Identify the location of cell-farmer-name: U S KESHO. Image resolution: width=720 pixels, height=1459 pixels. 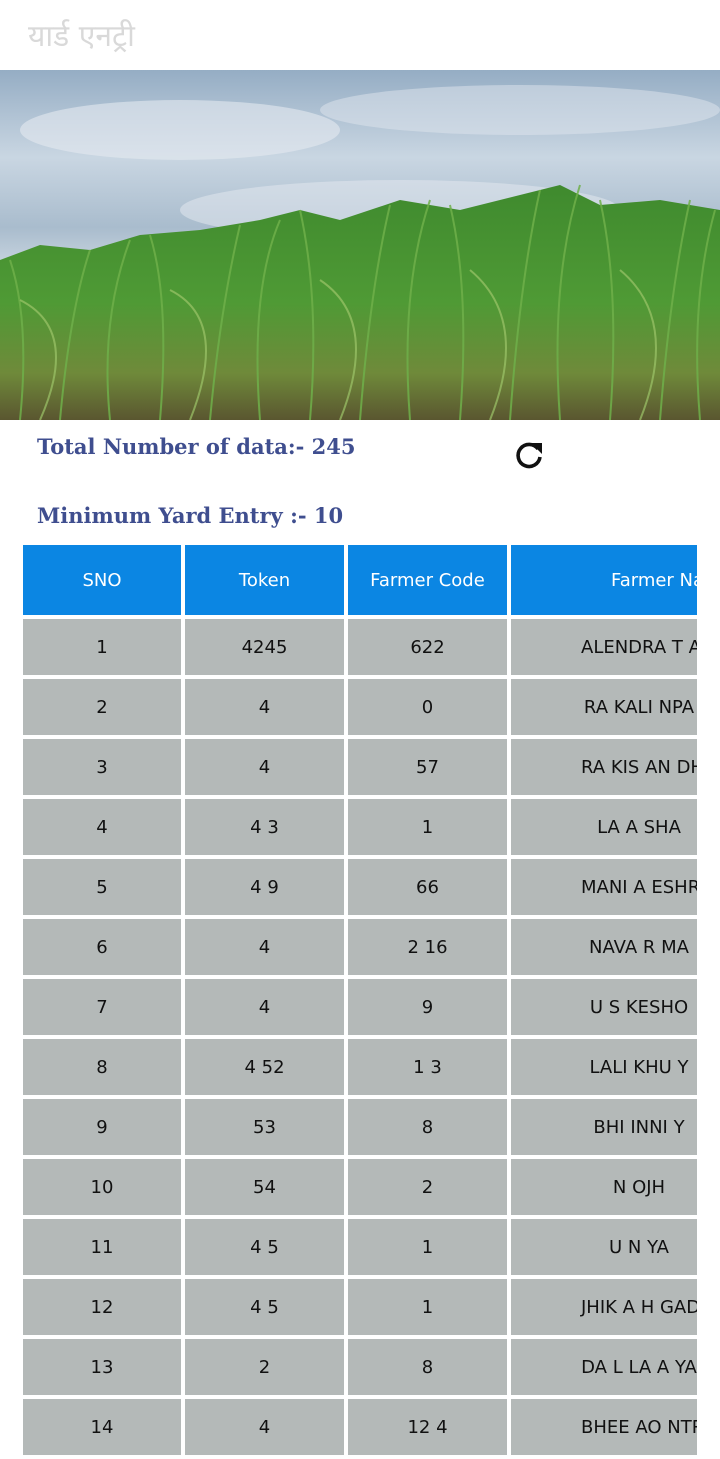
(604, 1007).